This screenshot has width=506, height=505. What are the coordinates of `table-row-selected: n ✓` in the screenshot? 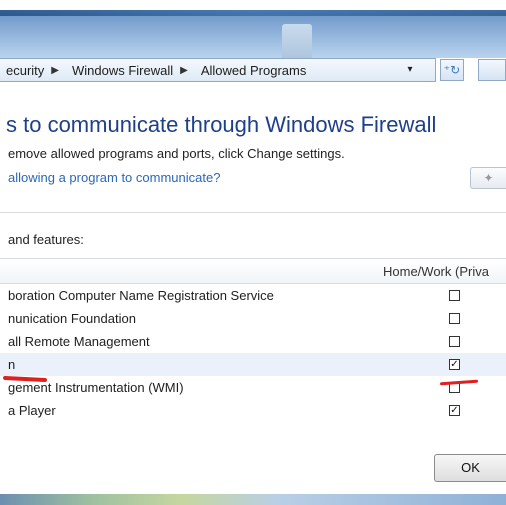 It's located at (253, 364).